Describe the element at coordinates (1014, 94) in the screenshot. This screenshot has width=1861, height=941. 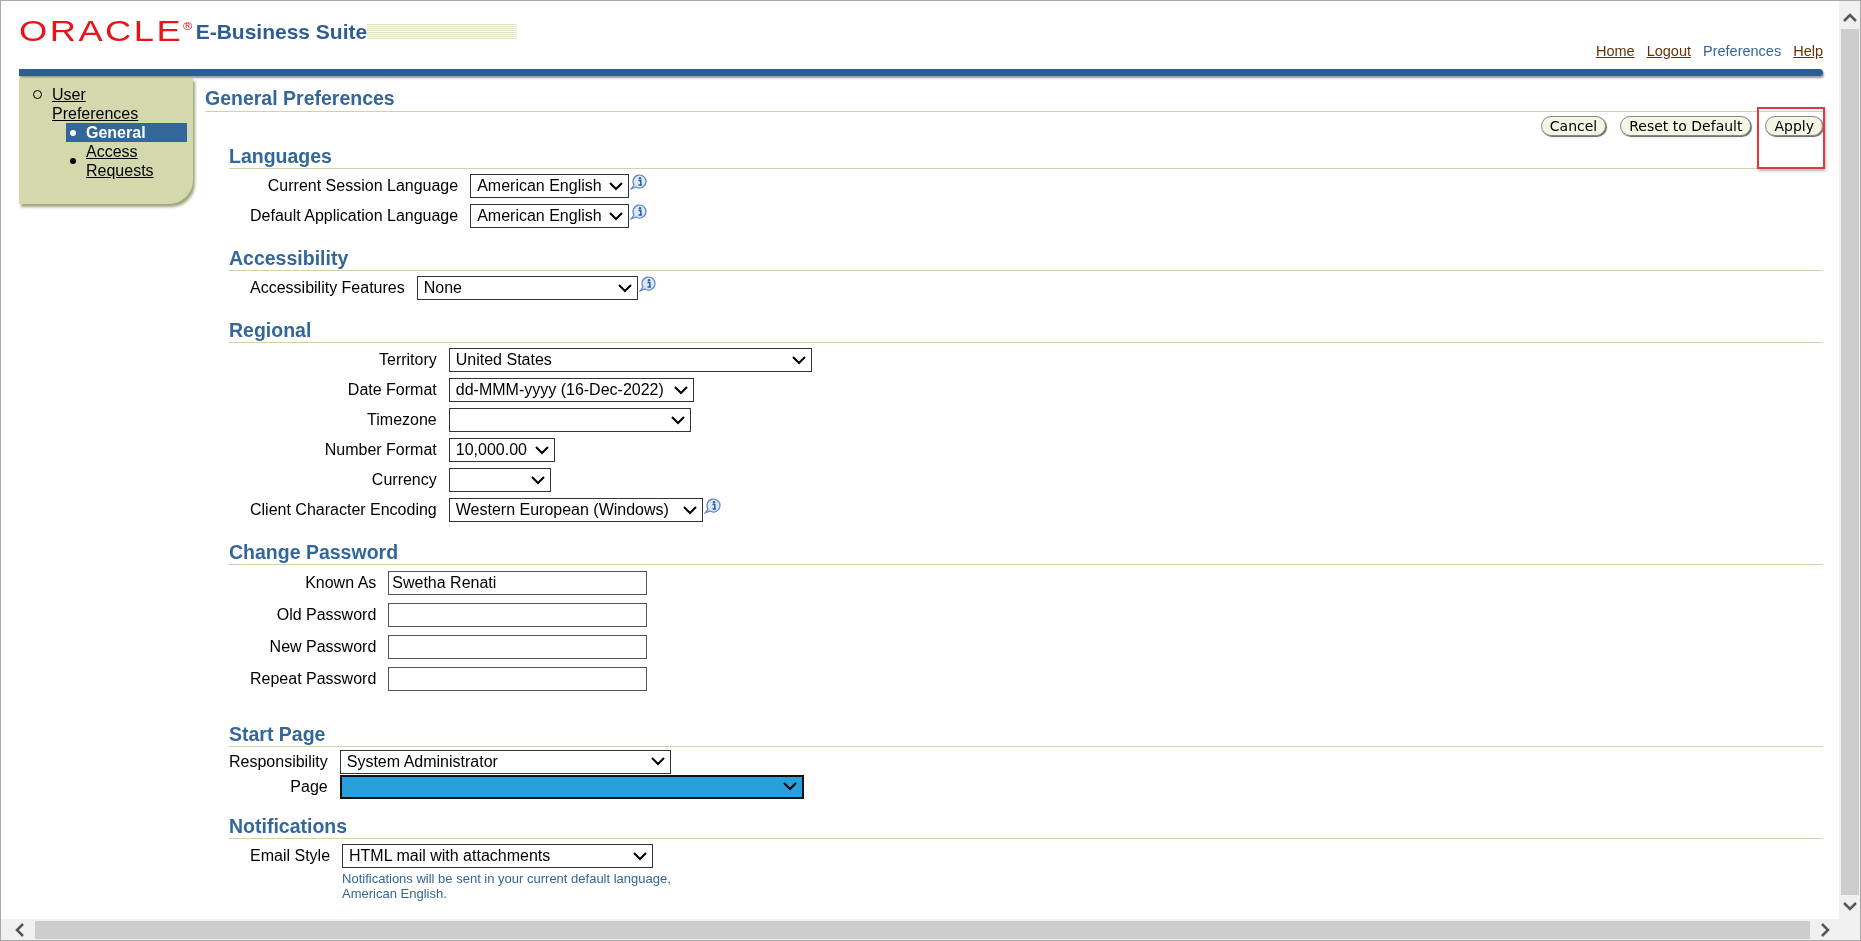
I see `page-title: General Preferences` at that location.